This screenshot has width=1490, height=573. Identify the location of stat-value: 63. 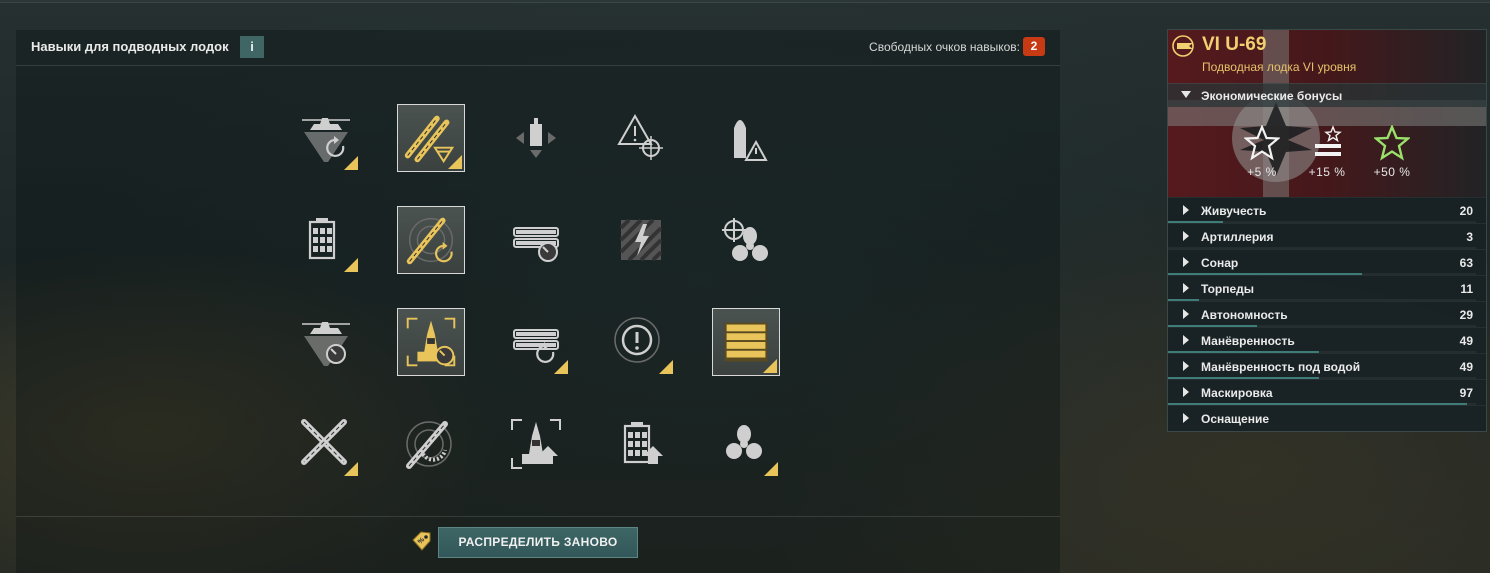
(1466, 263).